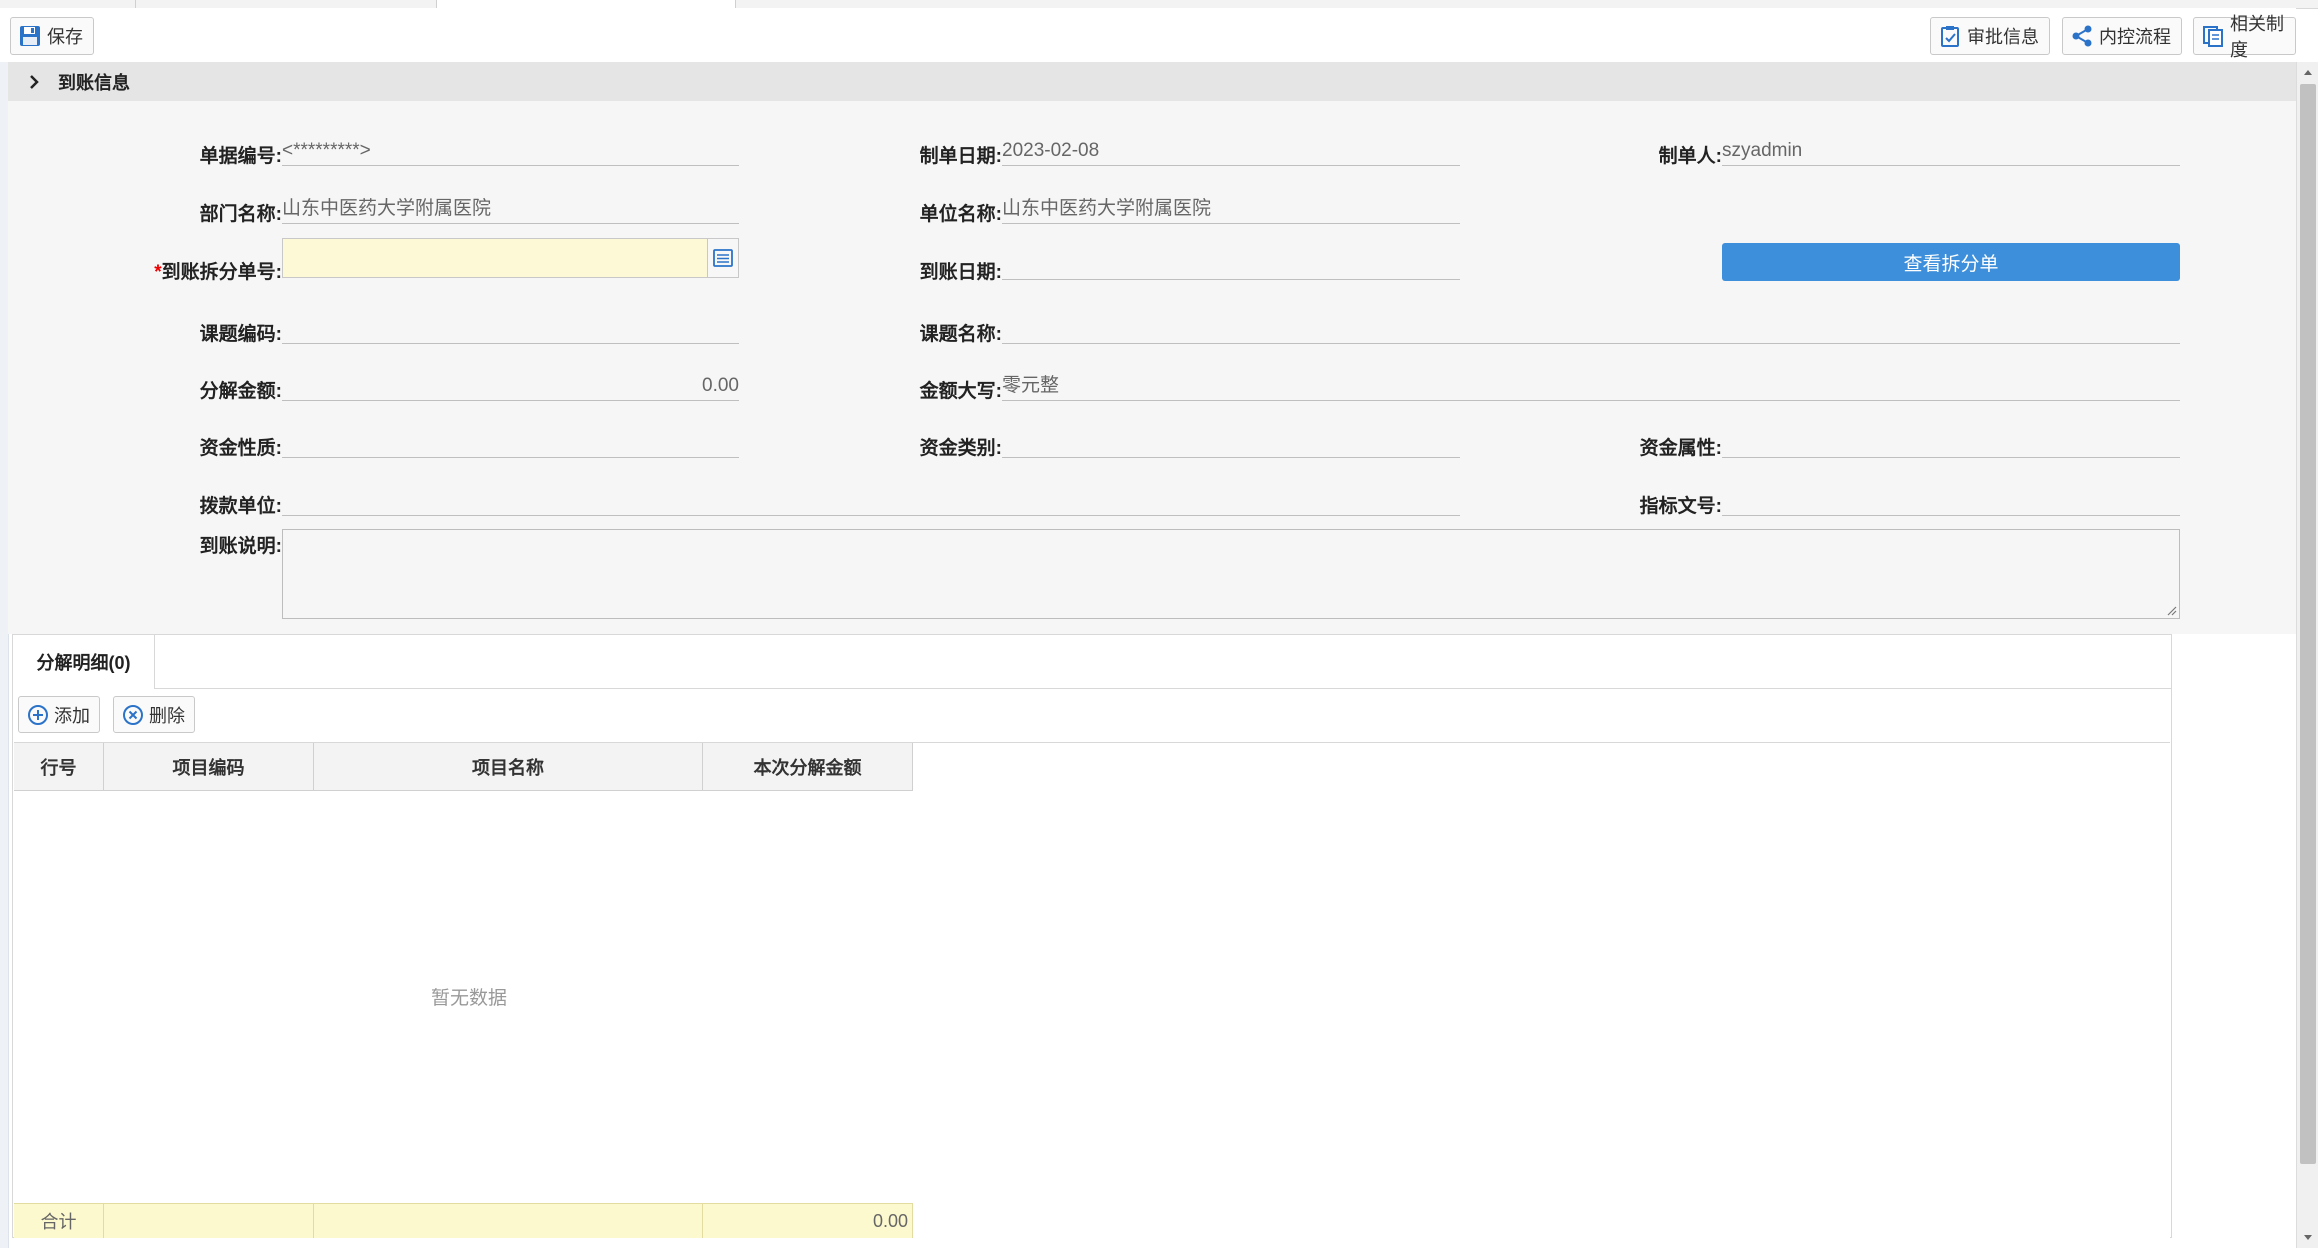  I want to click on internal-control-flow-button: 内控流程, so click(2122, 36).